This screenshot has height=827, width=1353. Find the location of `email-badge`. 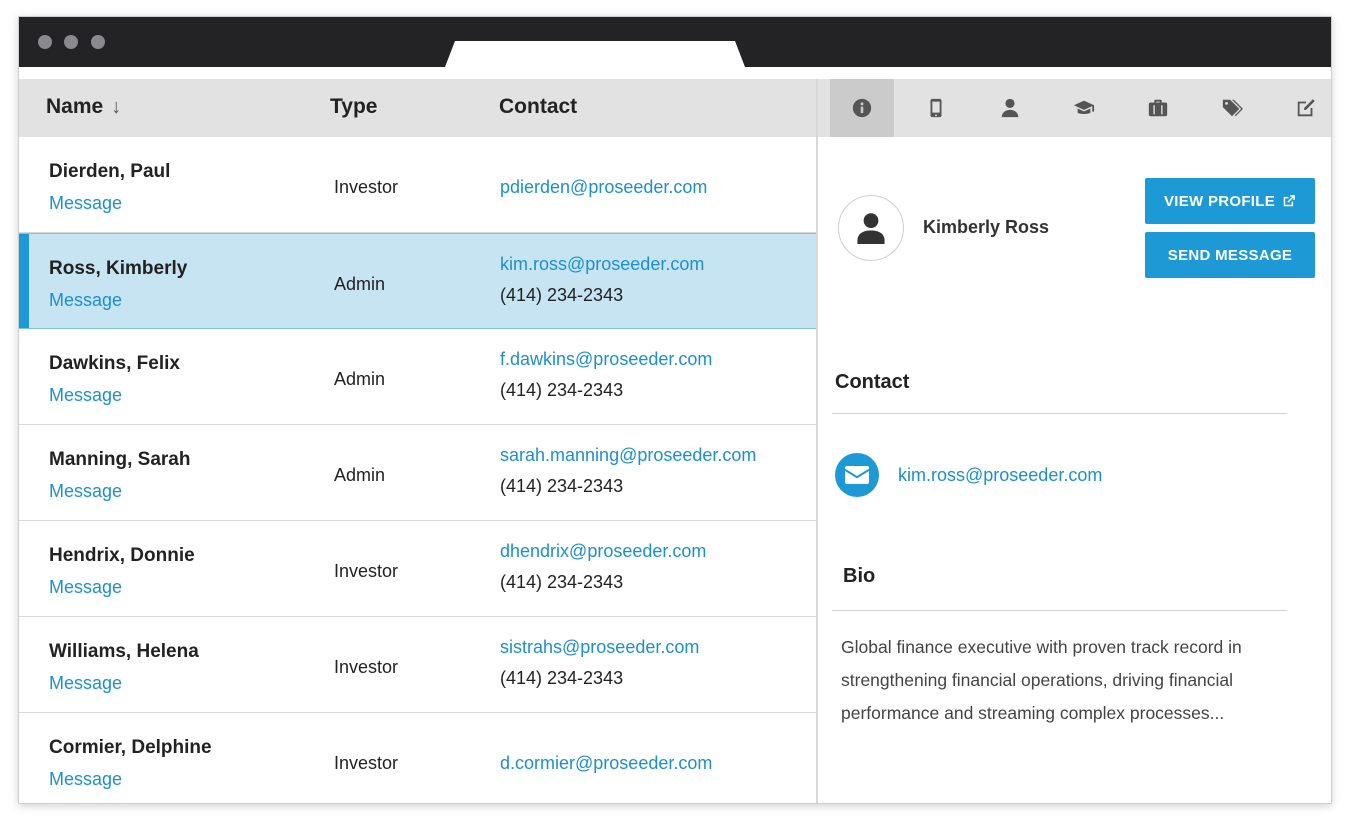

email-badge is located at coordinates (857, 475).